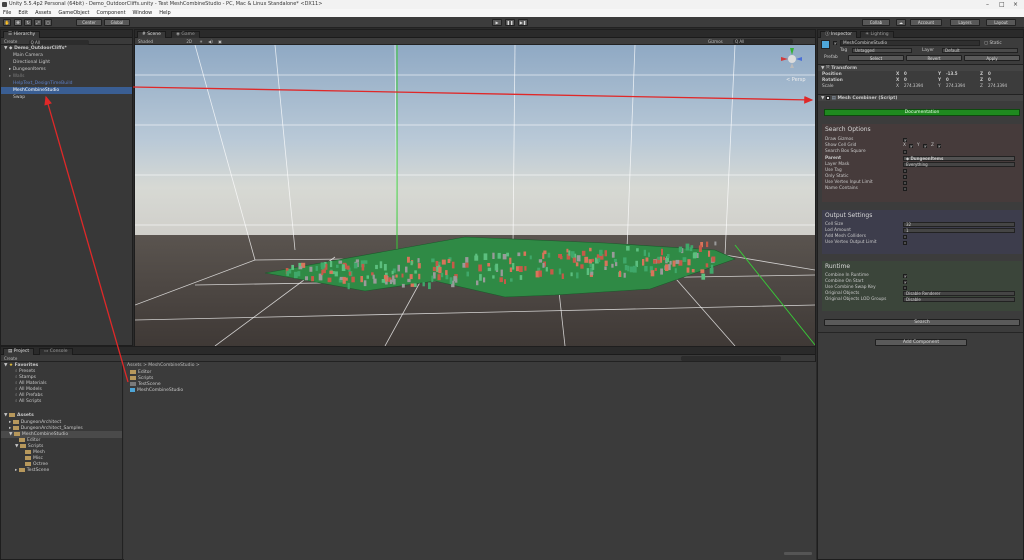  Describe the element at coordinates (876, 22) in the screenshot. I see `collab-dropdown: Collab` at that location.